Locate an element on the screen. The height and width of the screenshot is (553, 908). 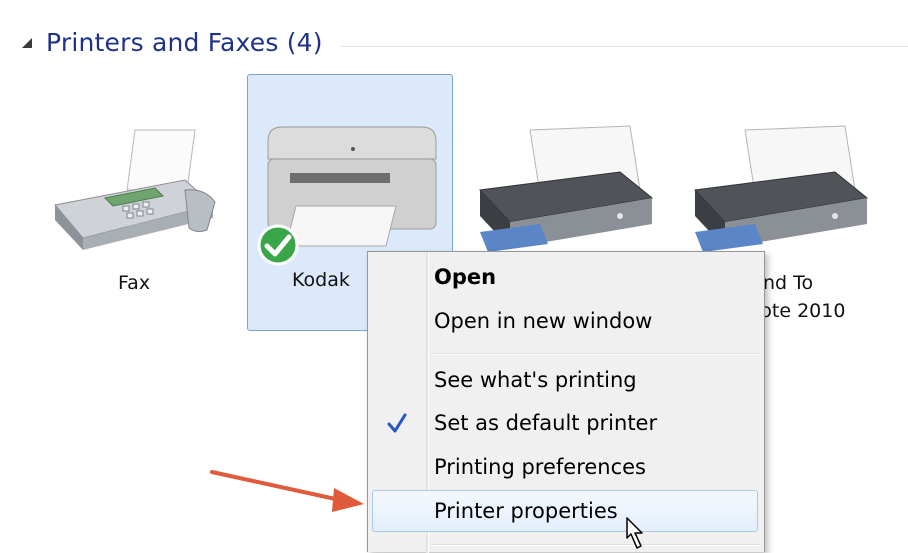
mouse-cursor-icon is located at coordinates (634, 533).